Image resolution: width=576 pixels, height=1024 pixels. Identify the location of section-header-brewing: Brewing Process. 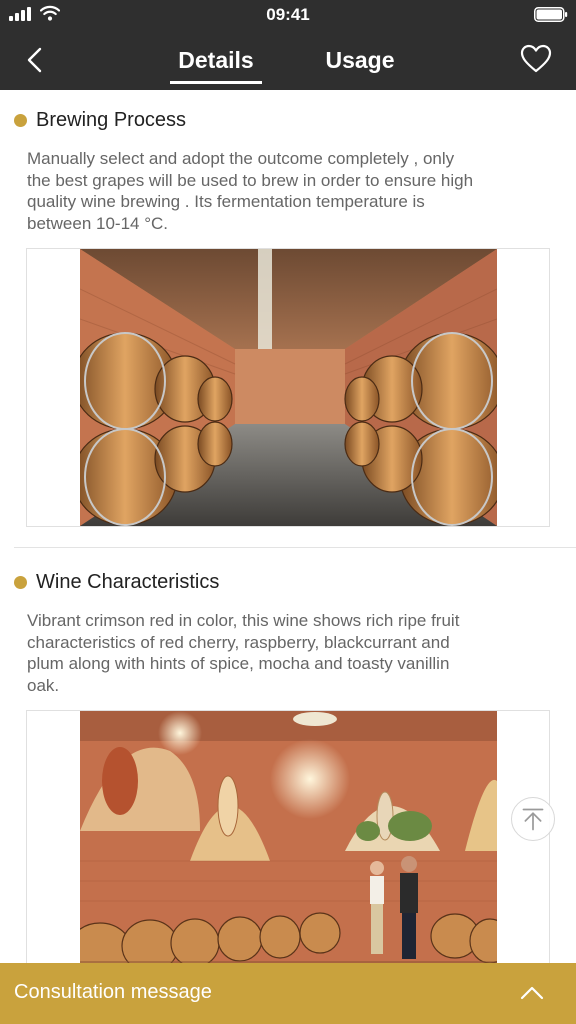
(100, 120).